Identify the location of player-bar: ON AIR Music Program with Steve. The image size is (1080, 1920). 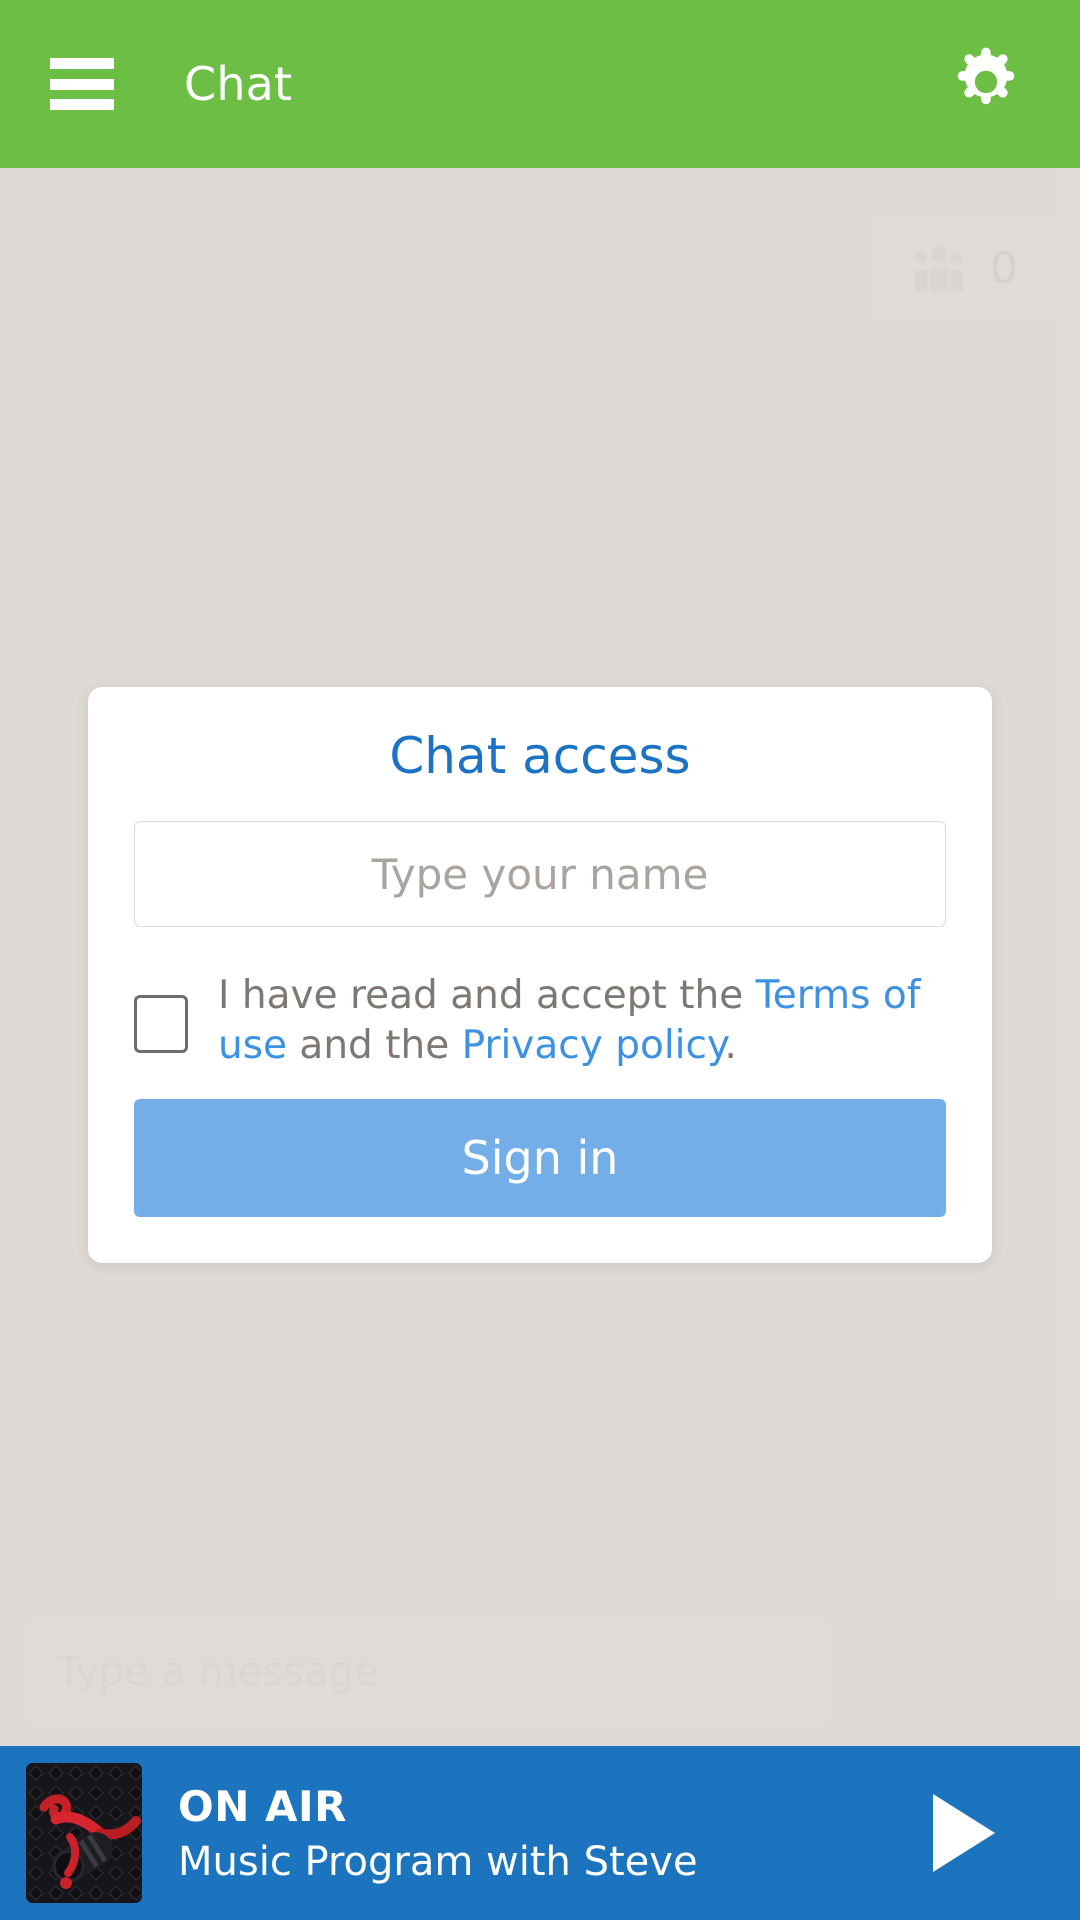
(540, 1833).